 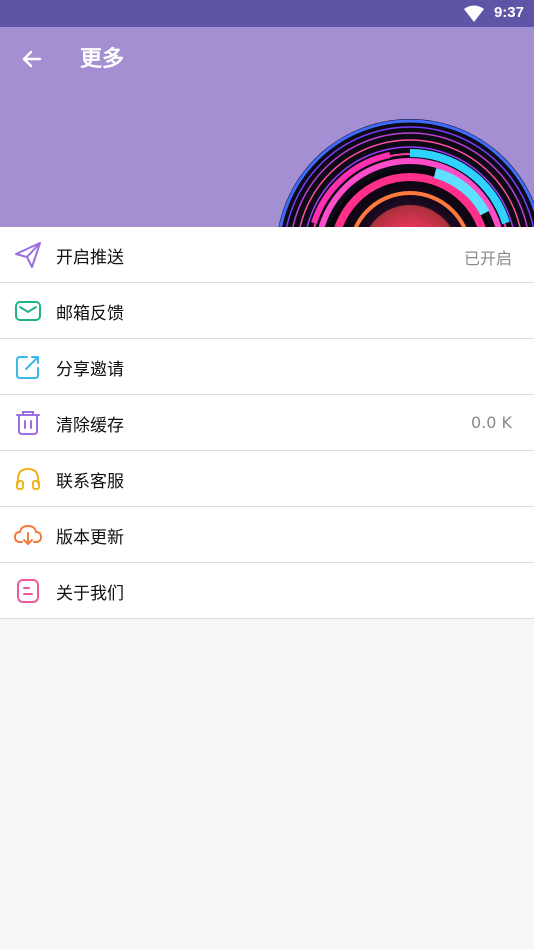 What do you see at coordinates (90, 314) in the screenshot?
I see `menu-item-label: 邮箱反馈` at bounding box center [90, 314].